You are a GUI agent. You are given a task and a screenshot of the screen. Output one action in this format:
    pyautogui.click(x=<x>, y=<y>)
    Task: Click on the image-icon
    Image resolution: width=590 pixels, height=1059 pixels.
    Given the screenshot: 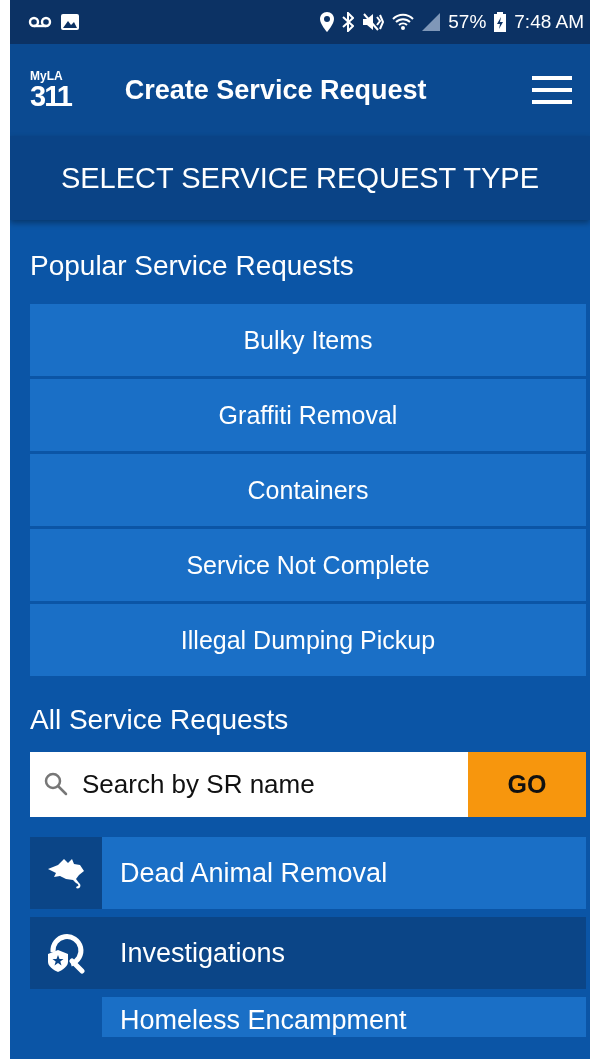 What is the action you would take?
    pyautogui.click(x=70, y=22)
    